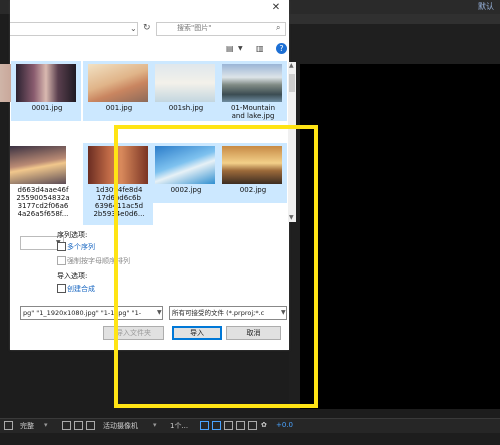  I want to click on file-name: 001sh.jpg, so click(186, 108).